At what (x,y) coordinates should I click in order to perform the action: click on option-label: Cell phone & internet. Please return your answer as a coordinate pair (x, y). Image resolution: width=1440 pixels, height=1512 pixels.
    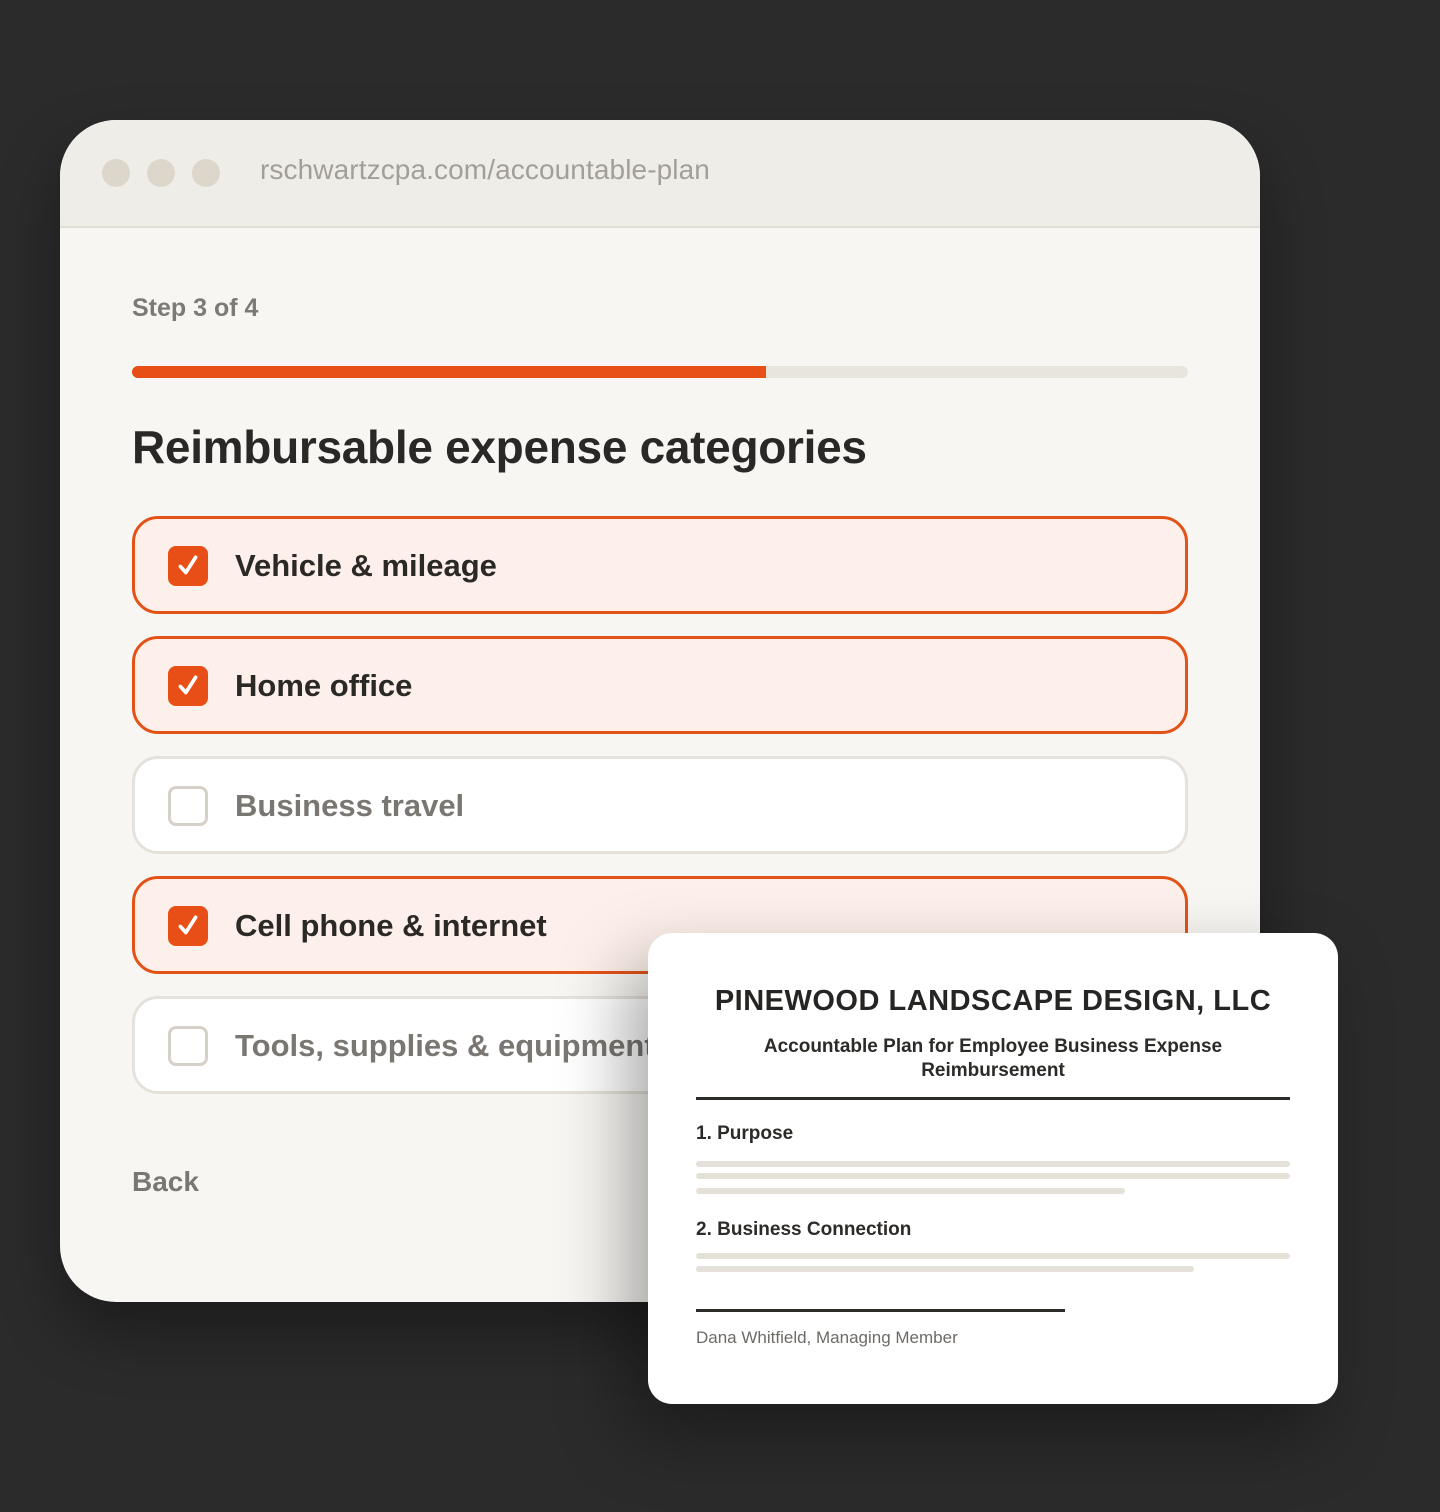
    Looking at the image, I should click on (391, 925).